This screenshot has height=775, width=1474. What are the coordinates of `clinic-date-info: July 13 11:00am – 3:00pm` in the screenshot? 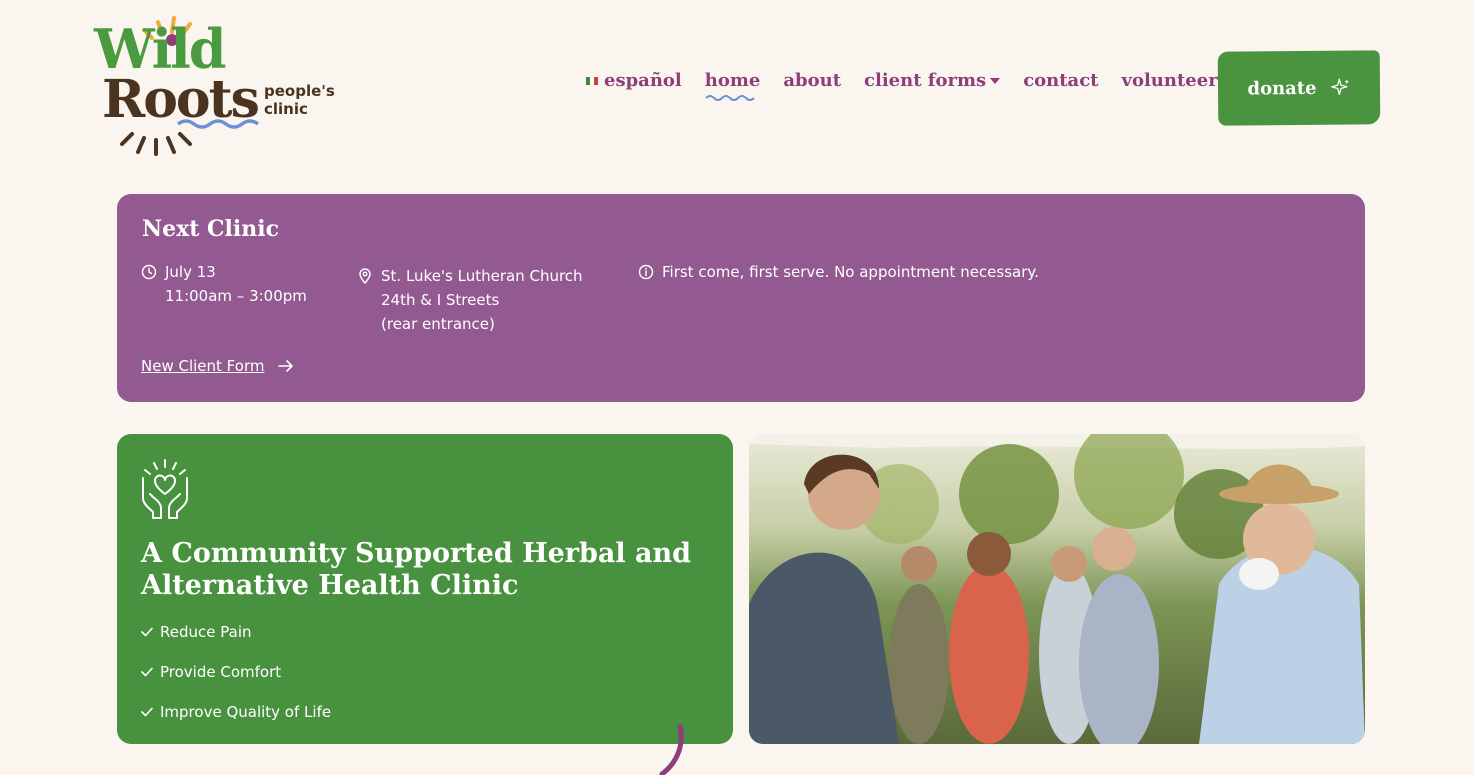 It's located at (224, 284).